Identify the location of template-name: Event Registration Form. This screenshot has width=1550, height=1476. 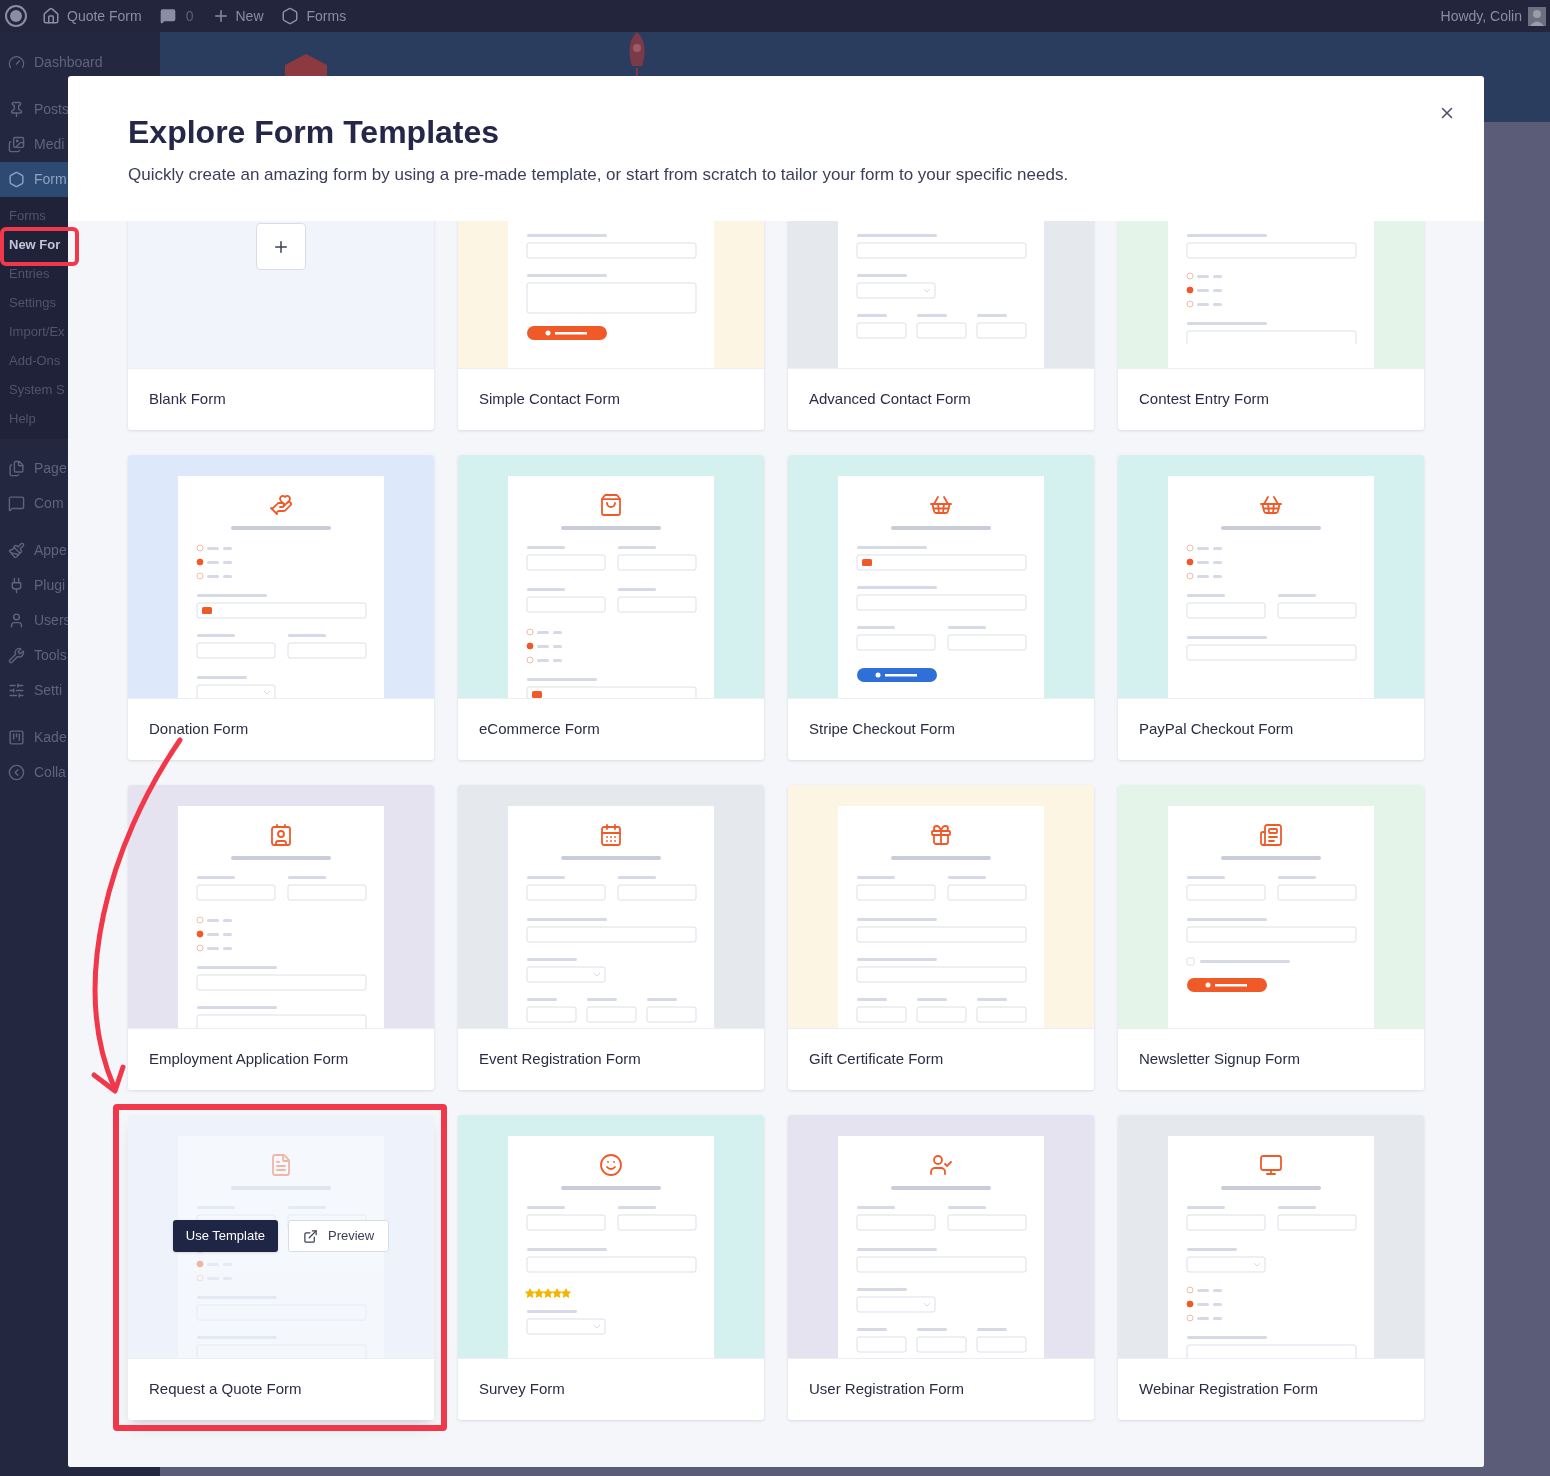
(560, 1059).